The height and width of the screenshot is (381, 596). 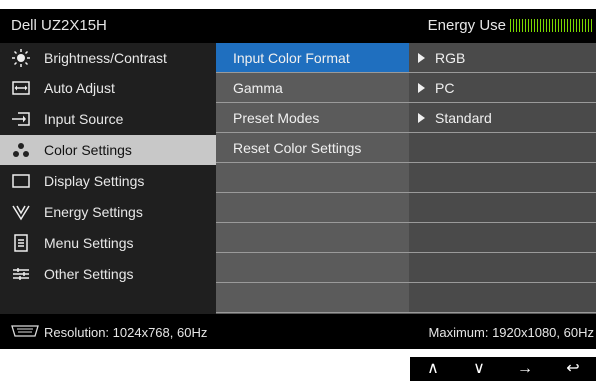 I want to click on setting-name-cell: Input Color Format, so click(x=312, y=57).